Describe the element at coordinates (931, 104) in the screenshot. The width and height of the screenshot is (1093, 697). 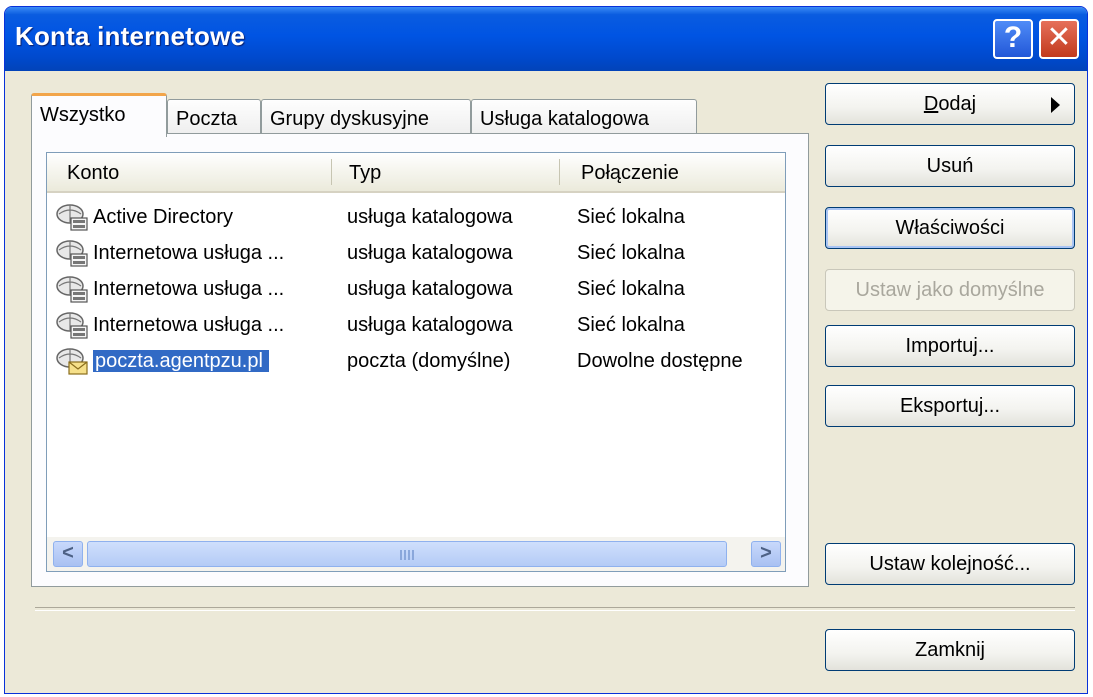
I see `add-mnemonic: D` at that location.